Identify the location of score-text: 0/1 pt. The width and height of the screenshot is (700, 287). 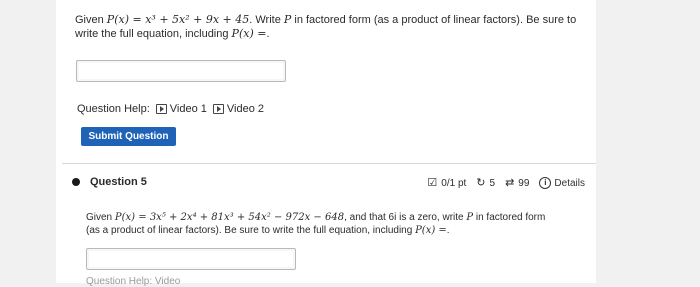
(454, 183).